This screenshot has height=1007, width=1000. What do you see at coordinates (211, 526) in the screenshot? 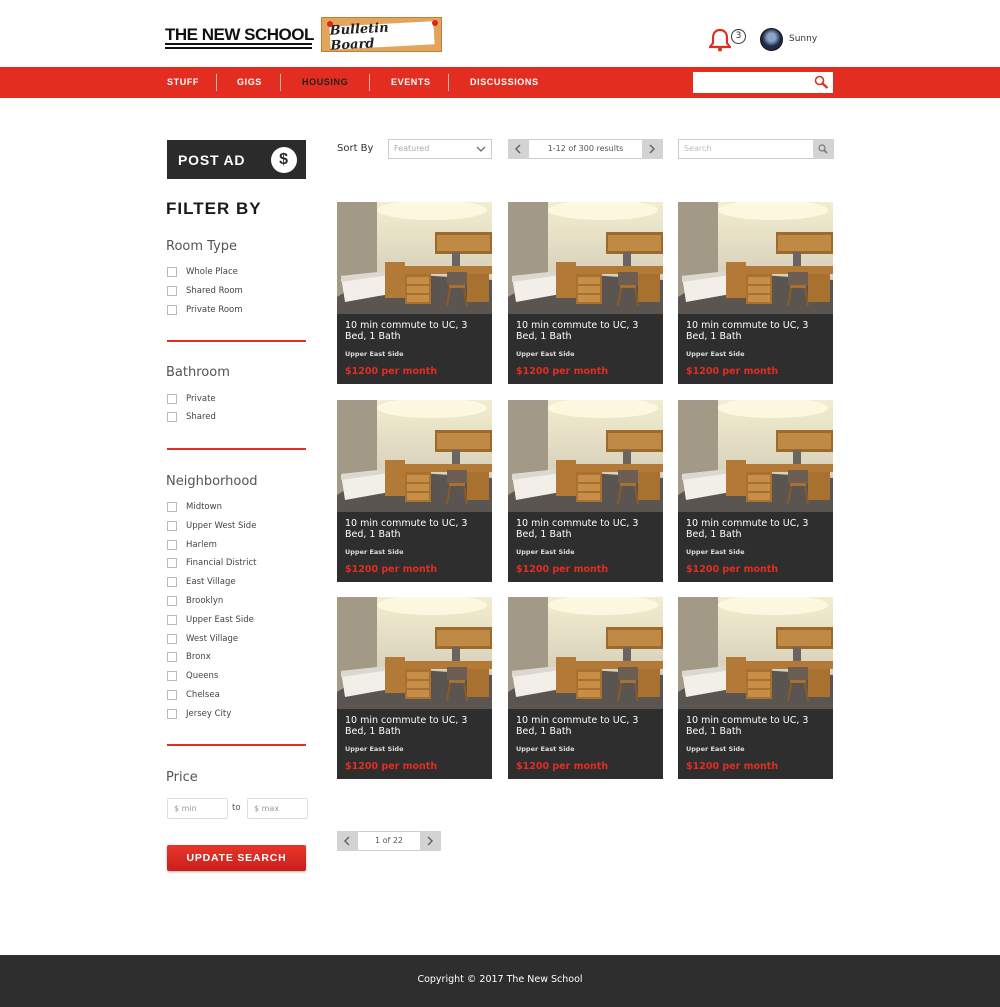
I see `checkbox-neighborhood-upper-west-side: Upper West Side` at bounding box center [211, 526].